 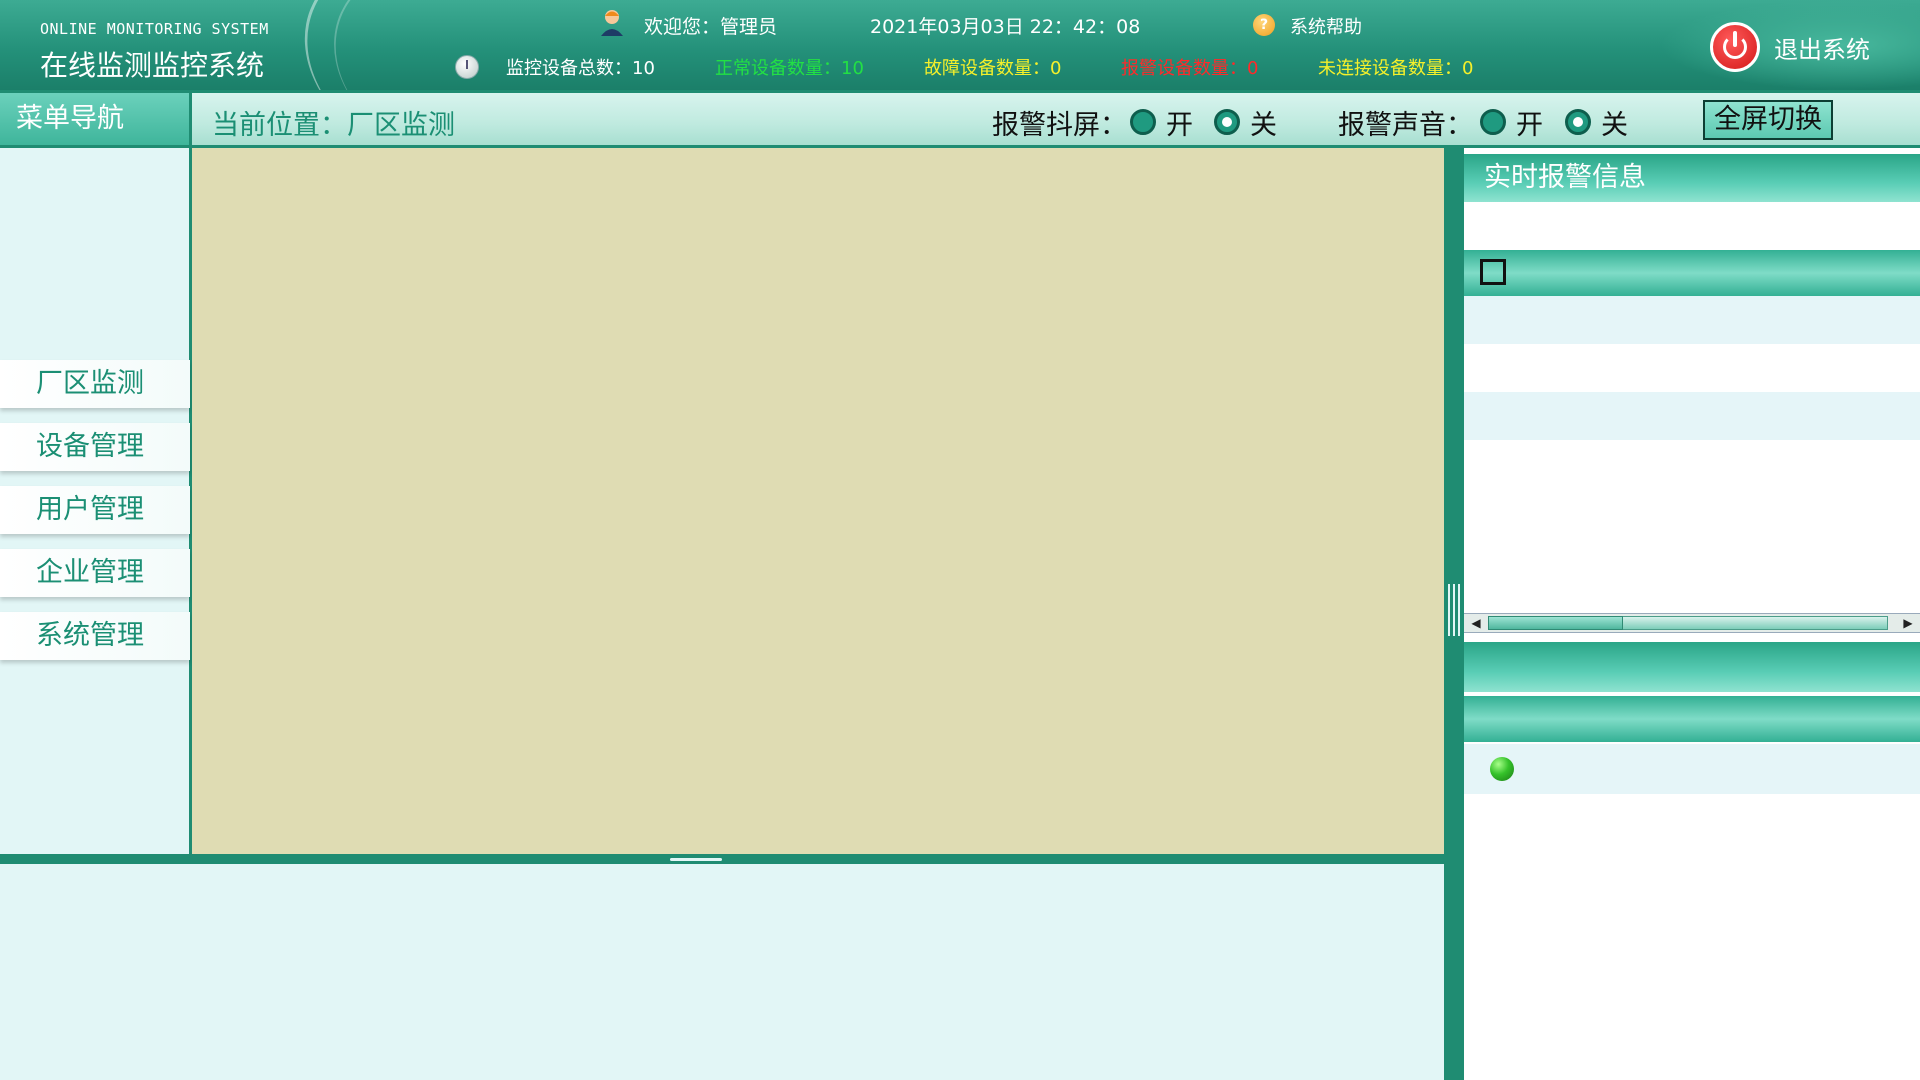 What do you see at coordinates (789, 68) in the screenshot?
I see `stat-normal: 正常设备数量：10` at bounding box center [789, 68].